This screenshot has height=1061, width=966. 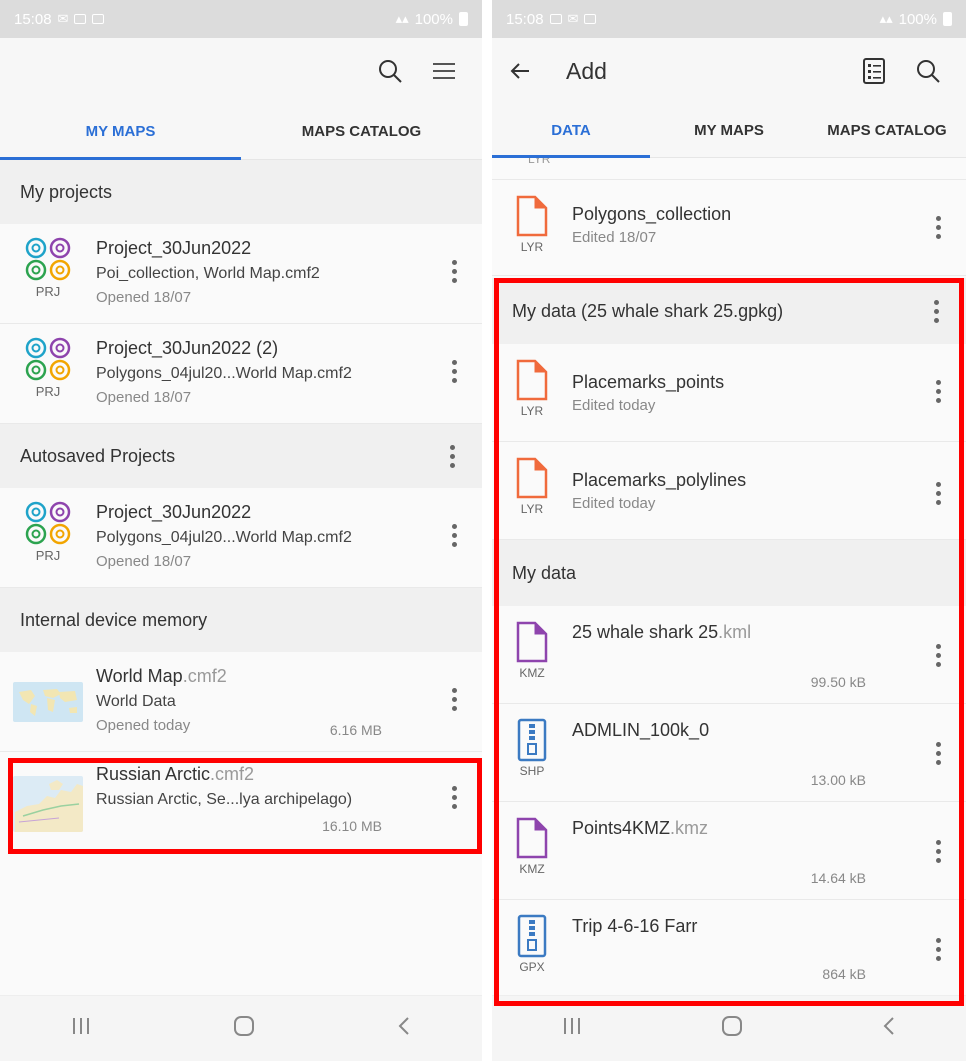 I want to click on zip-file-icon, so click(x=532, y=740).